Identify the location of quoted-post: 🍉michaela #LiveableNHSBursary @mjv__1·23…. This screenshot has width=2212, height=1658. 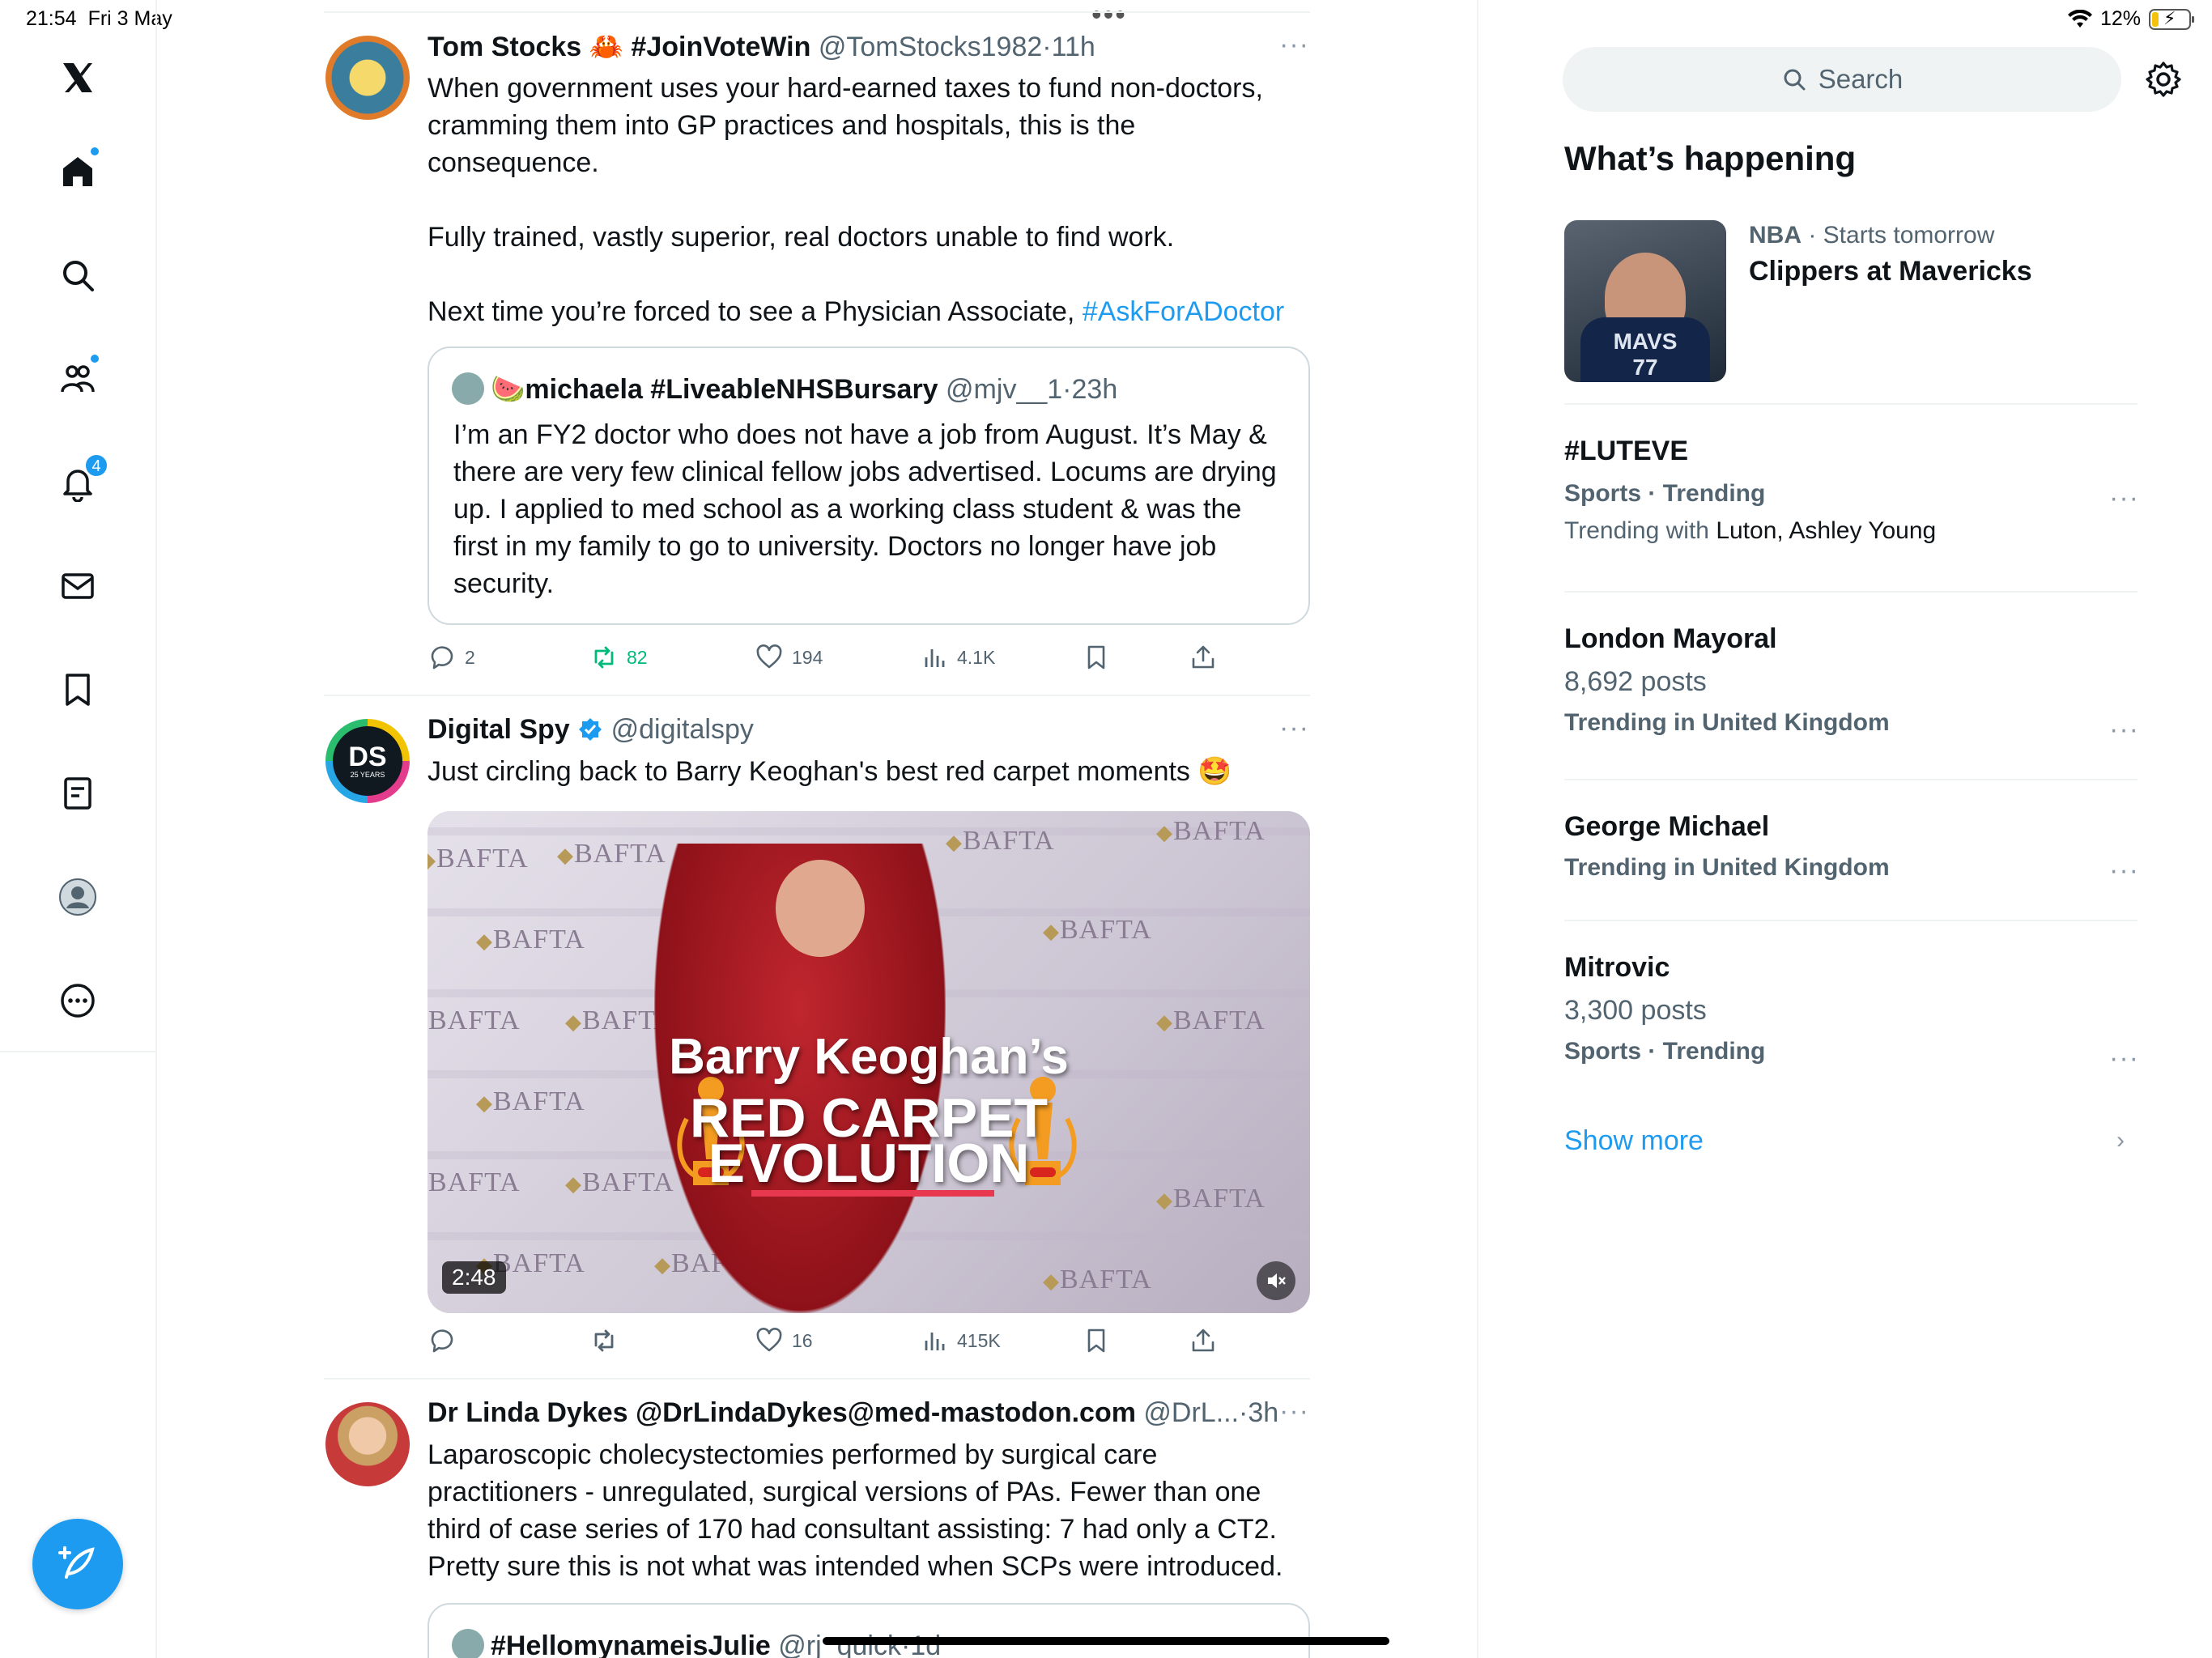
(869, 485).